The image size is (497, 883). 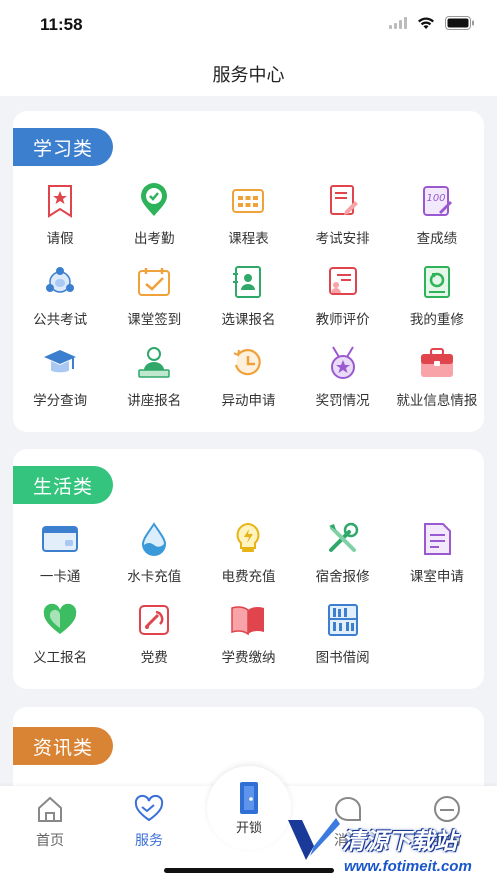 What do you see at coordinates (408, 866) in the screenshot?
I see `watermark-url: www.fotimeit.com` at bounding box center [408, 866].